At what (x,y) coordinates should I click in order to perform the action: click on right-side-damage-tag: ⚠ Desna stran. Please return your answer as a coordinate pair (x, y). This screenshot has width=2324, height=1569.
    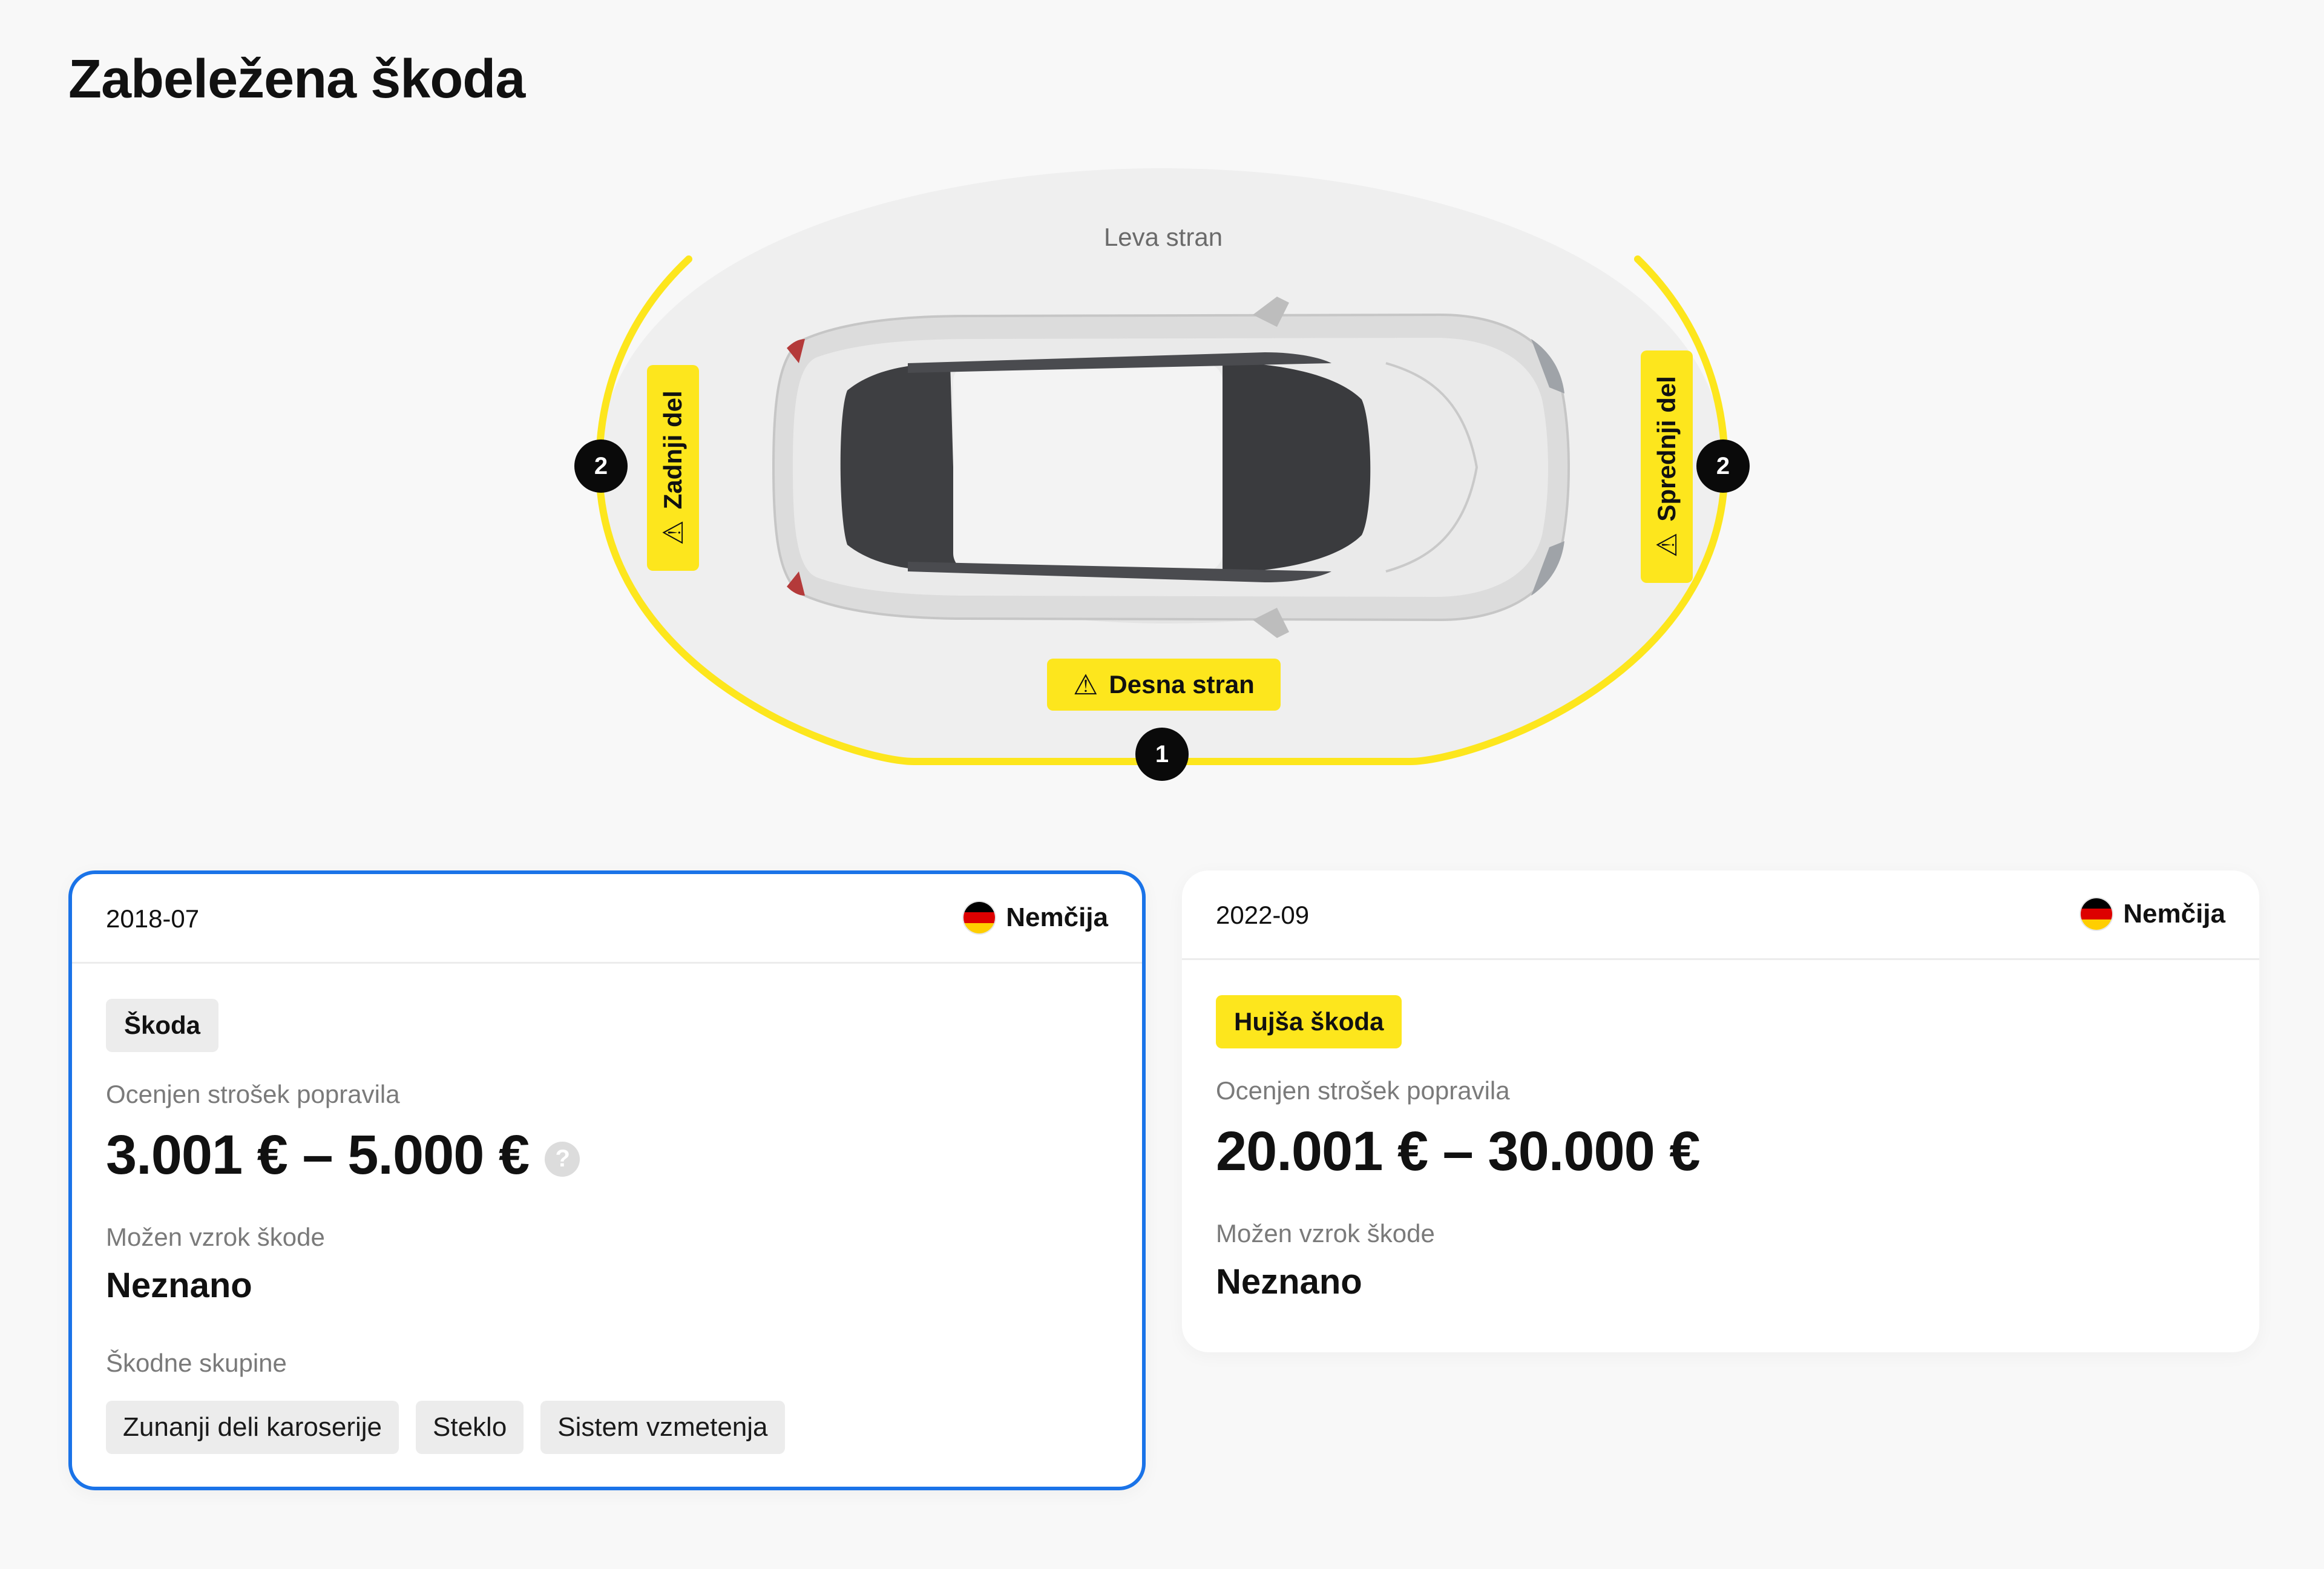
    Looking at the image, I should click on (1164, 685).